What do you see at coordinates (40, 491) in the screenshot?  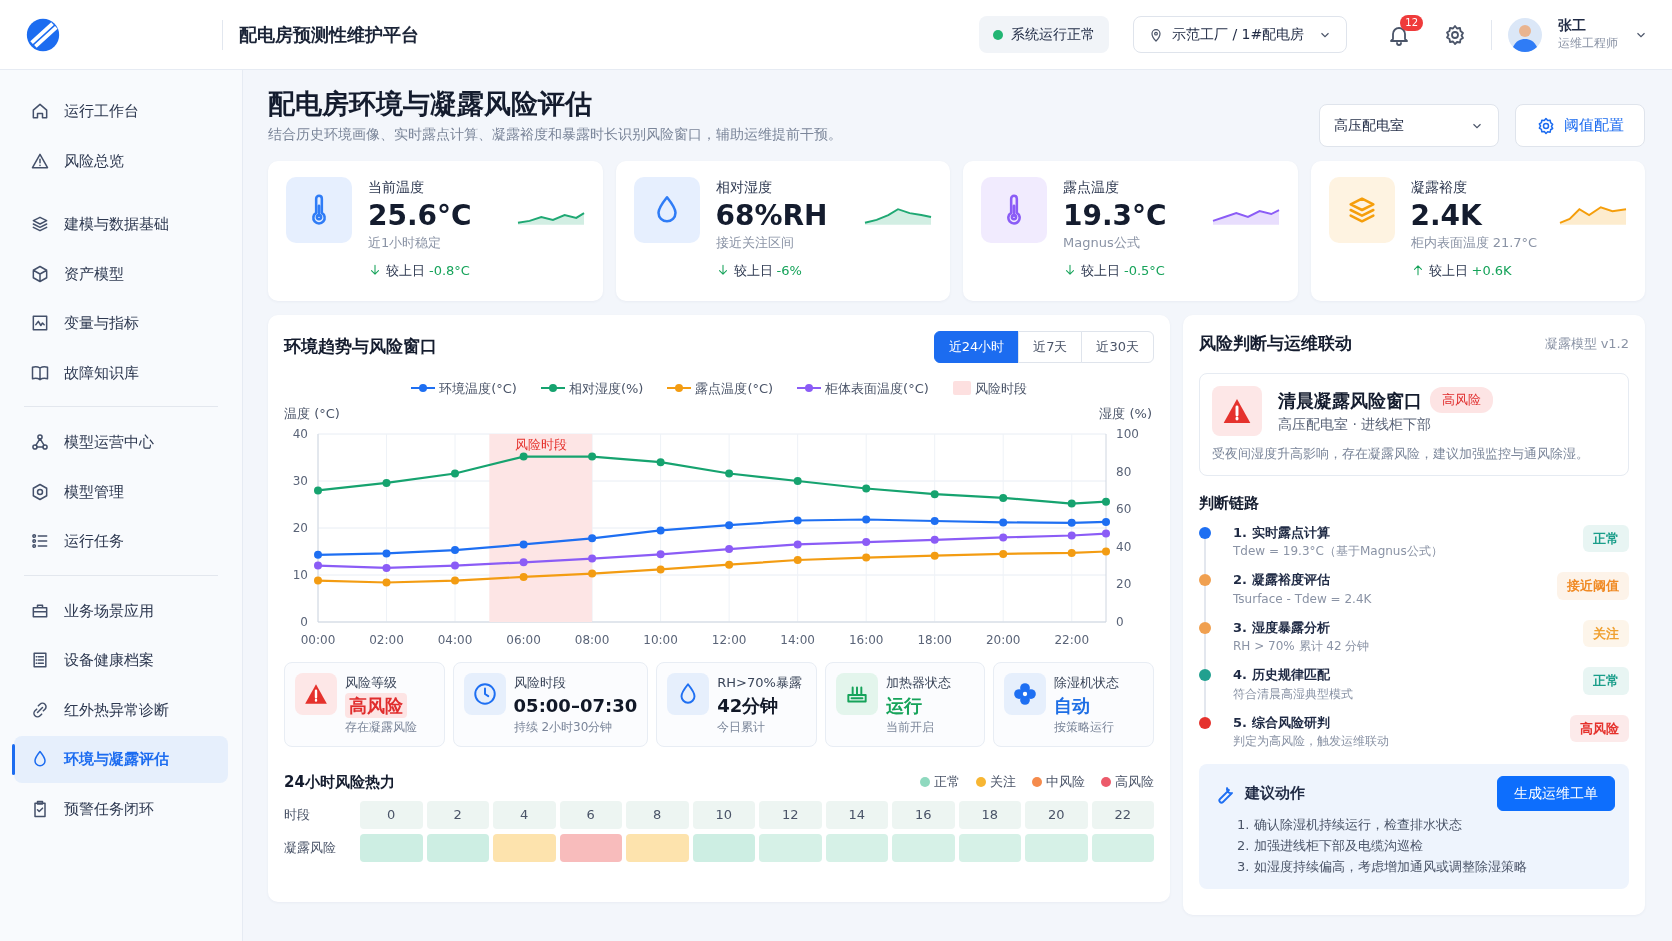 I see `hexagon-icon` at bounding box center [40, 491].